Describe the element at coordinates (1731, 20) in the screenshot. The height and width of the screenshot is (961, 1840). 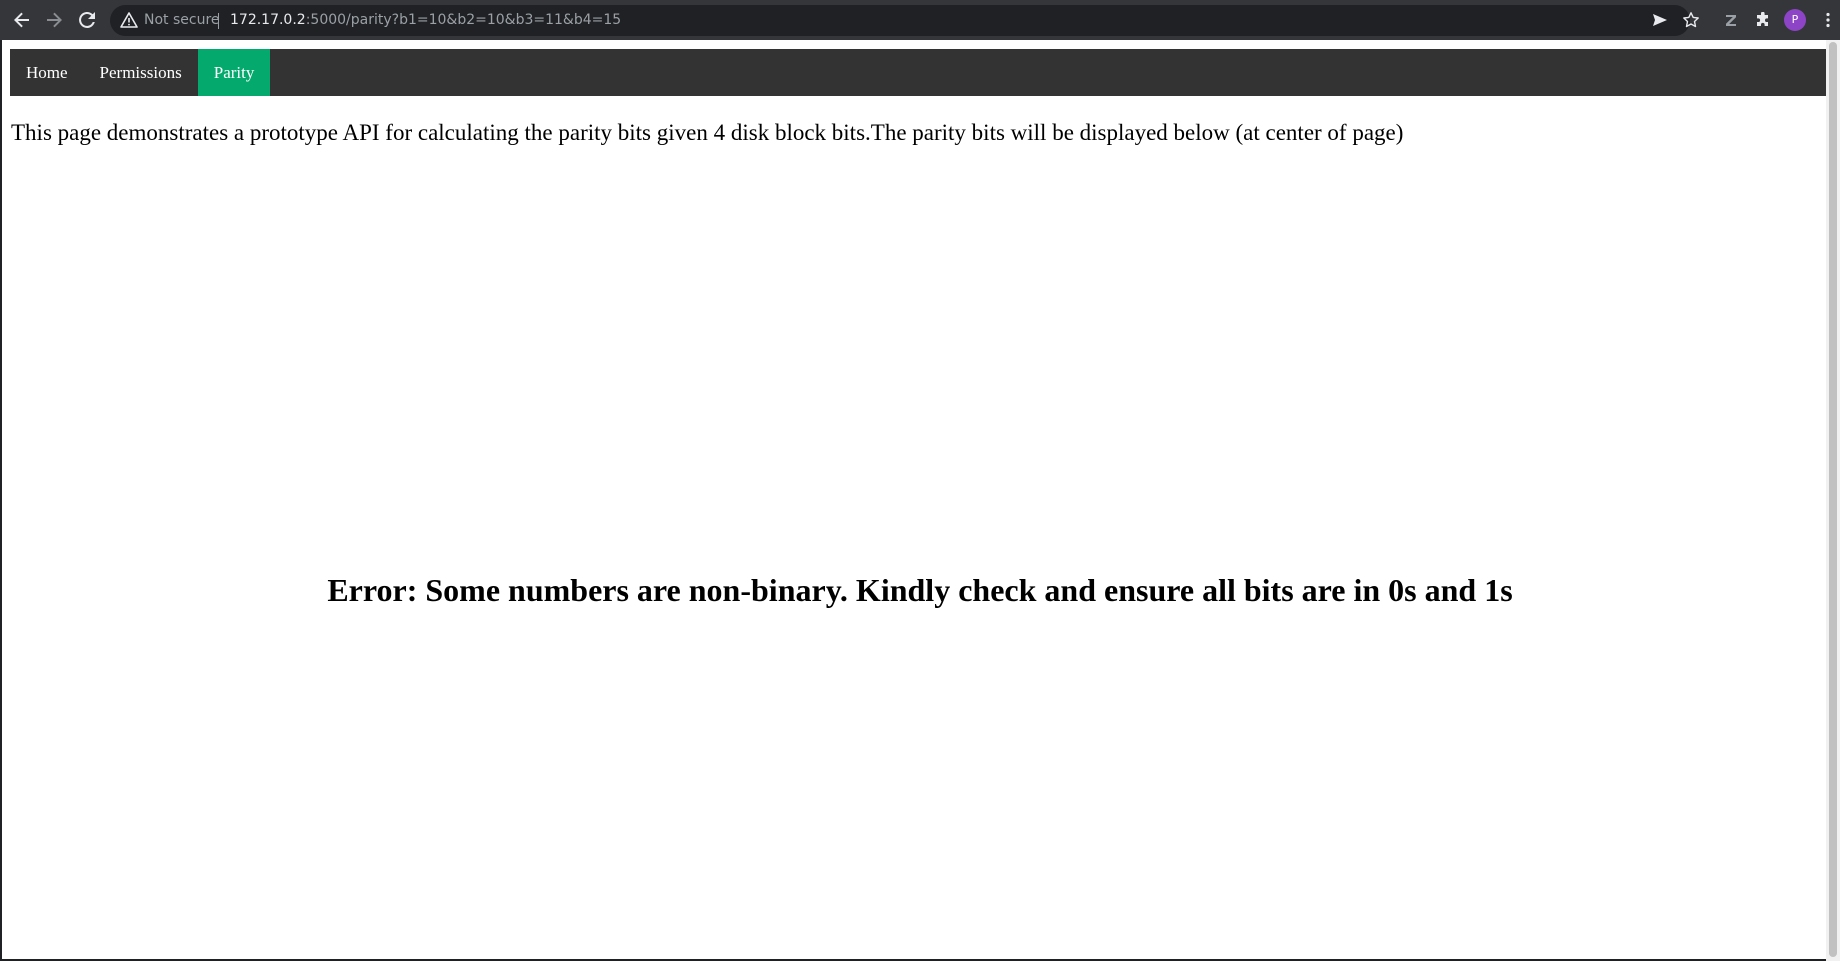
I see `extension-z-icon` at that location.